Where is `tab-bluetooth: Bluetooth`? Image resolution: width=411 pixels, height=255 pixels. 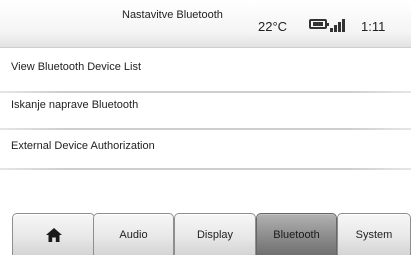 tab-bluetooth: Bluetooth is located at coordinates (296, 234).